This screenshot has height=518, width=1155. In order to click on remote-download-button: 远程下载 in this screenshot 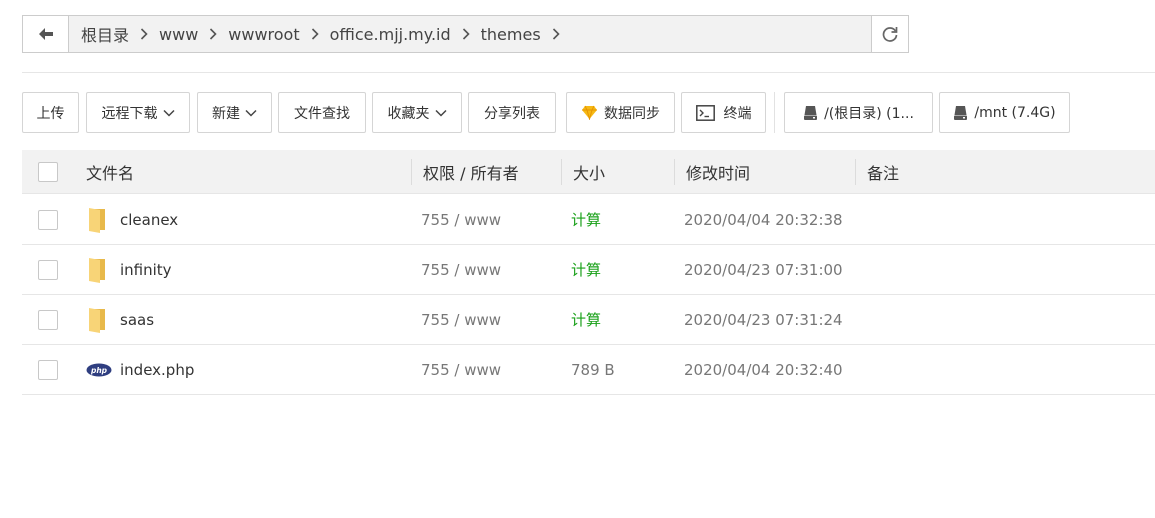, I will do `click(138, 112)`.